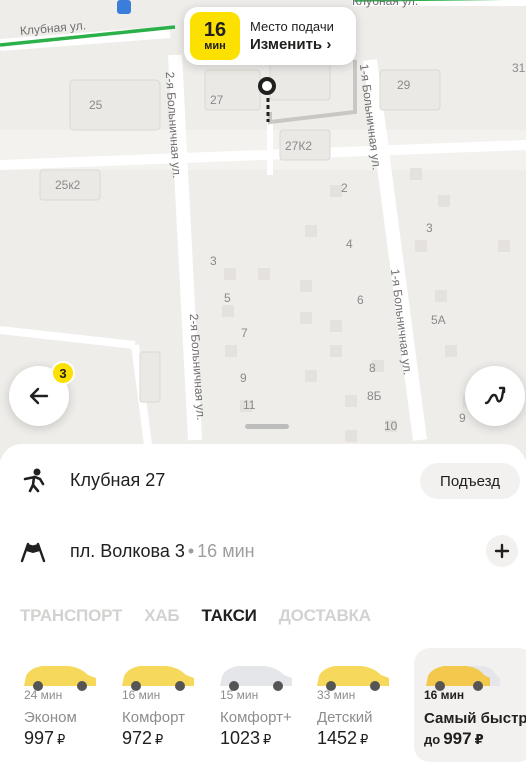 Image resolution: width=526 pixels, height=762 pixels. I want to click on tariff-fastest: 16 мин Самый быстр до 997 ₽, so click(470, 705).